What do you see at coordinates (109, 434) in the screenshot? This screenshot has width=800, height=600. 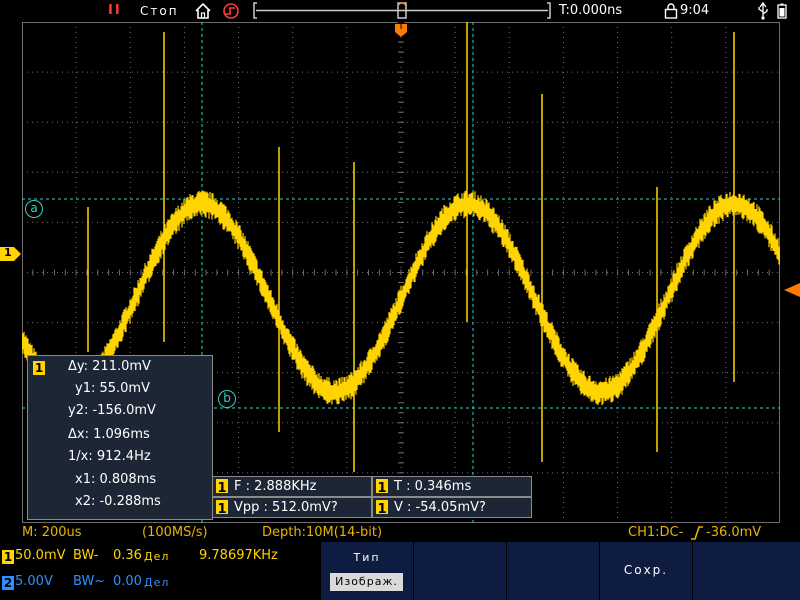 I see `delta-x-value: Δx: 1.096ms` at bounding box center [109, 434].